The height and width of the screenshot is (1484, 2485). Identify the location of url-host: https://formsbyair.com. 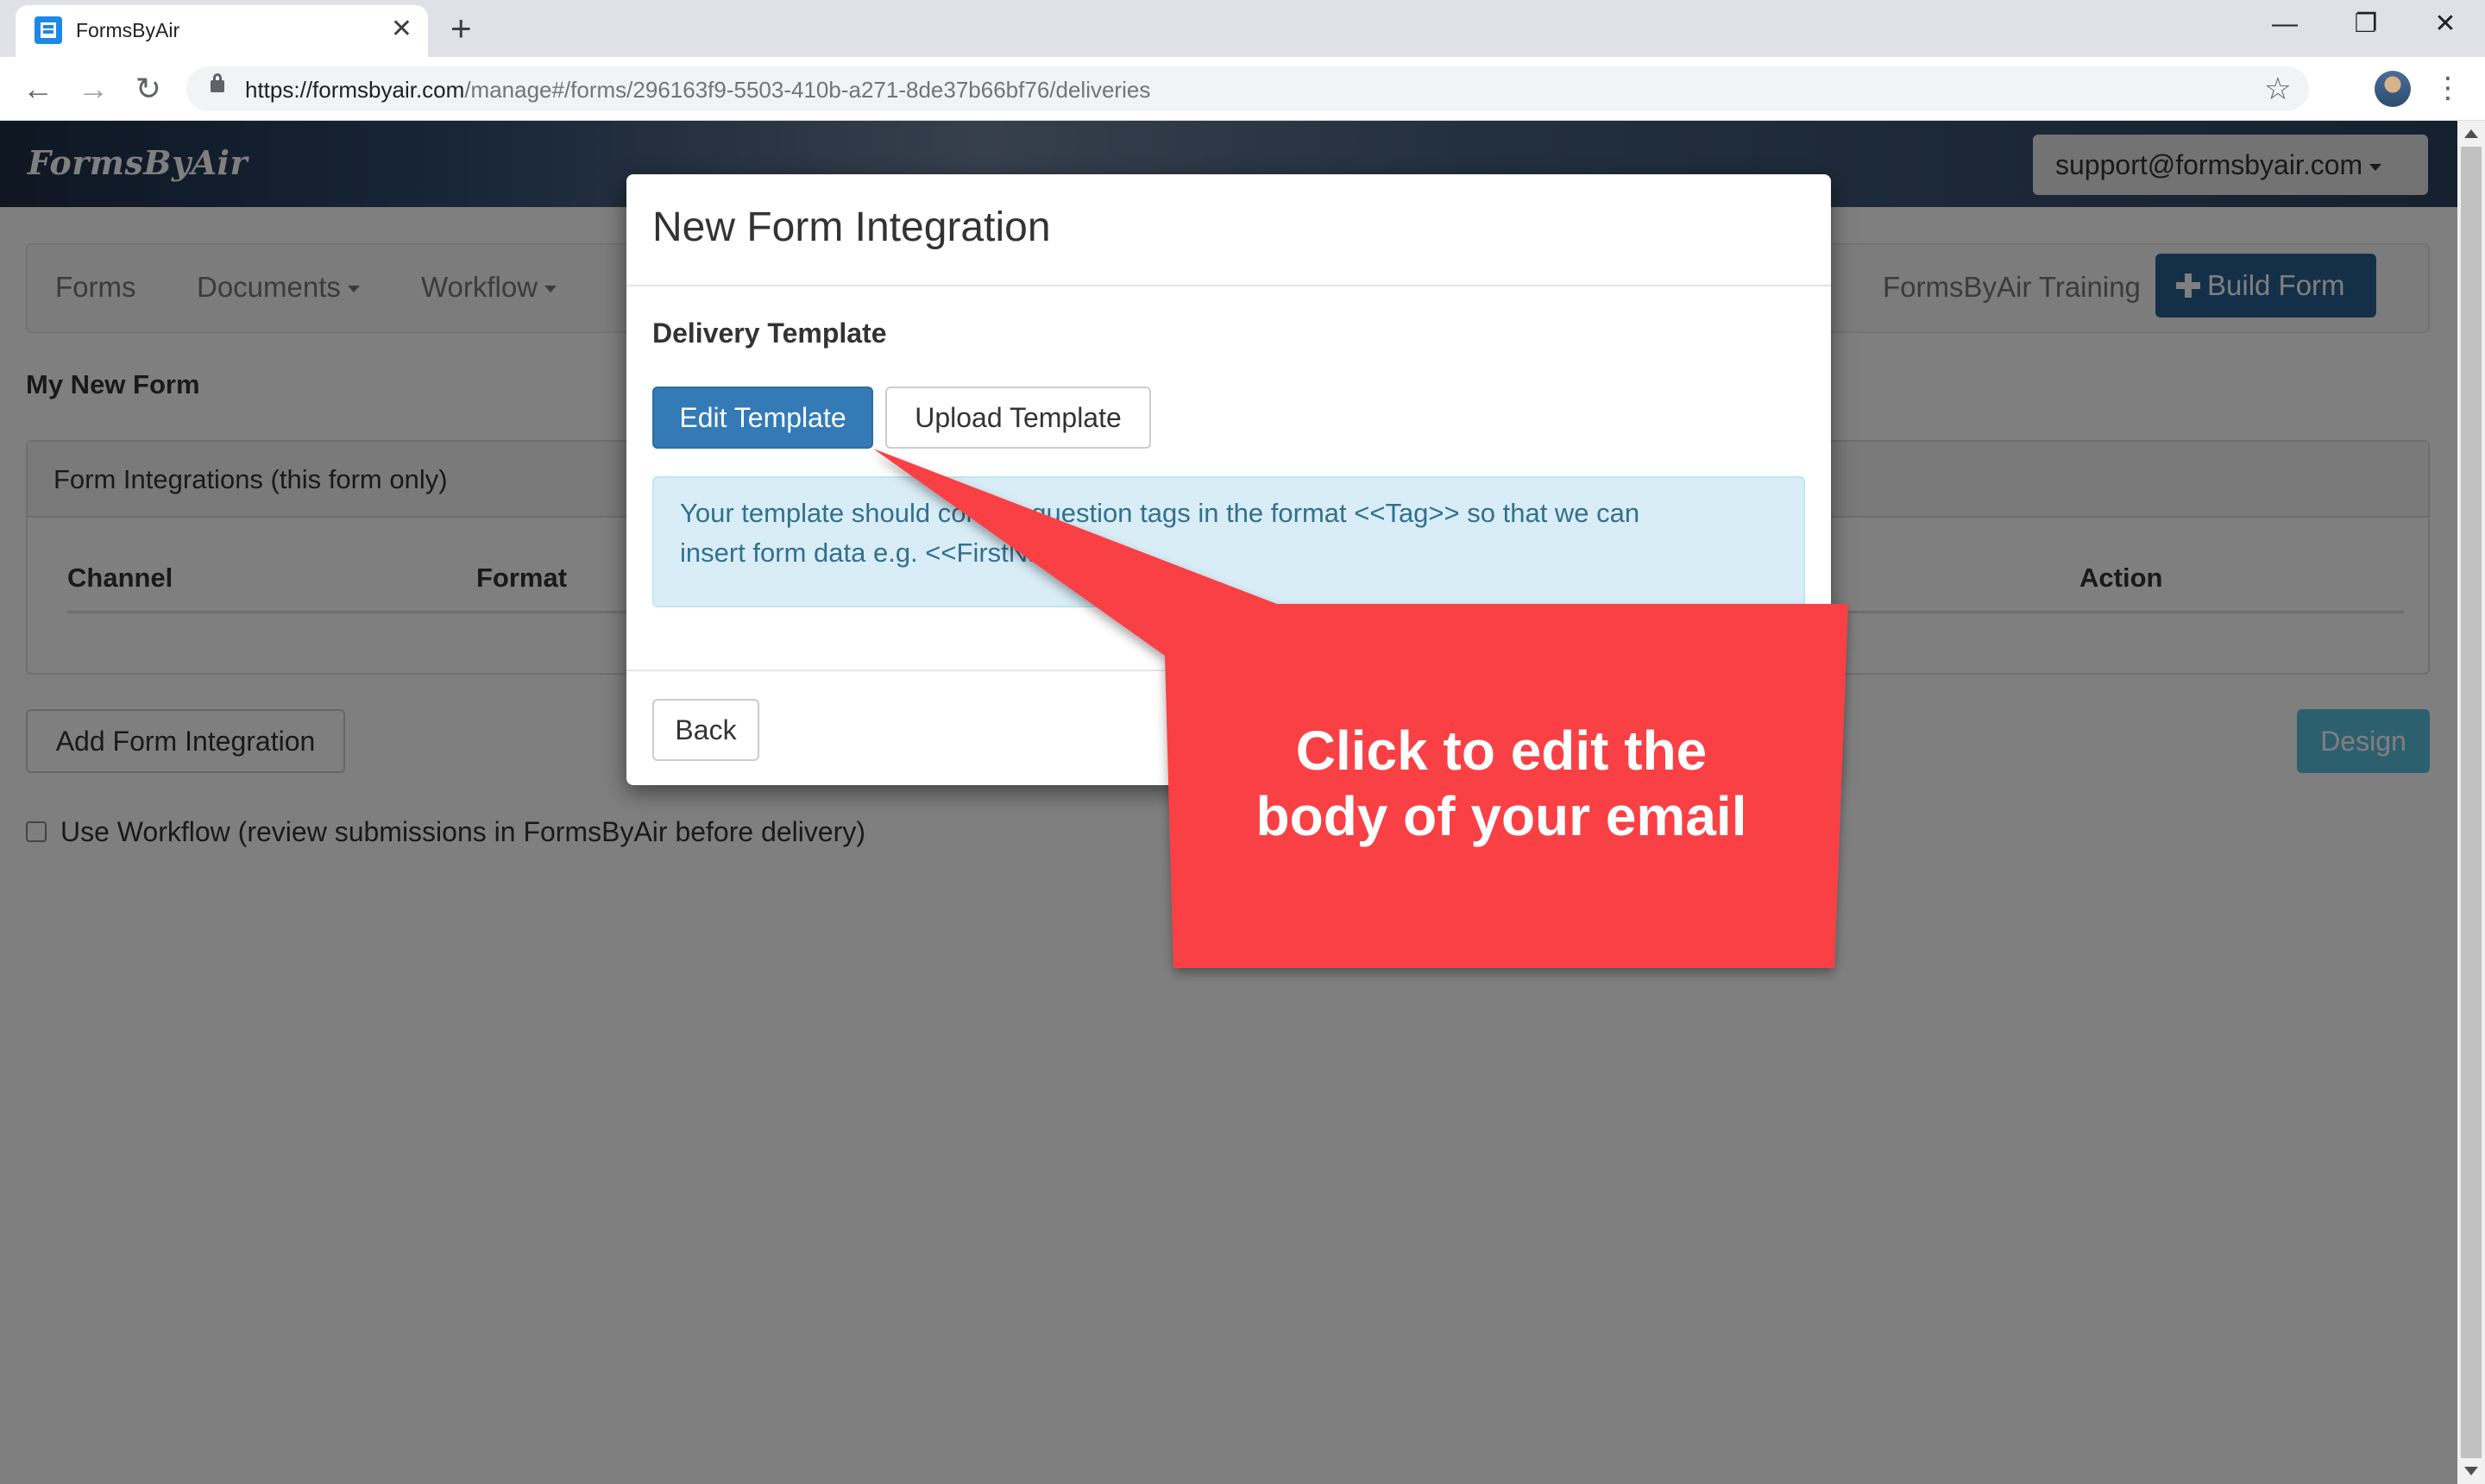
(355, 90).